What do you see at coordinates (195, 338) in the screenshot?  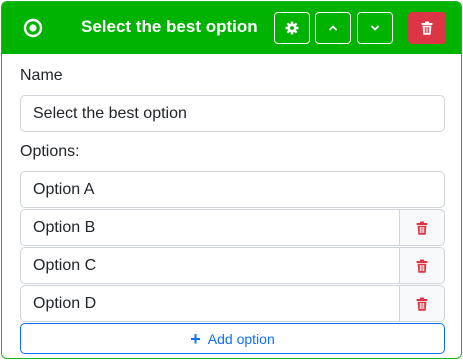 I see `plus-icon: +` at bounding box center [195, 338].